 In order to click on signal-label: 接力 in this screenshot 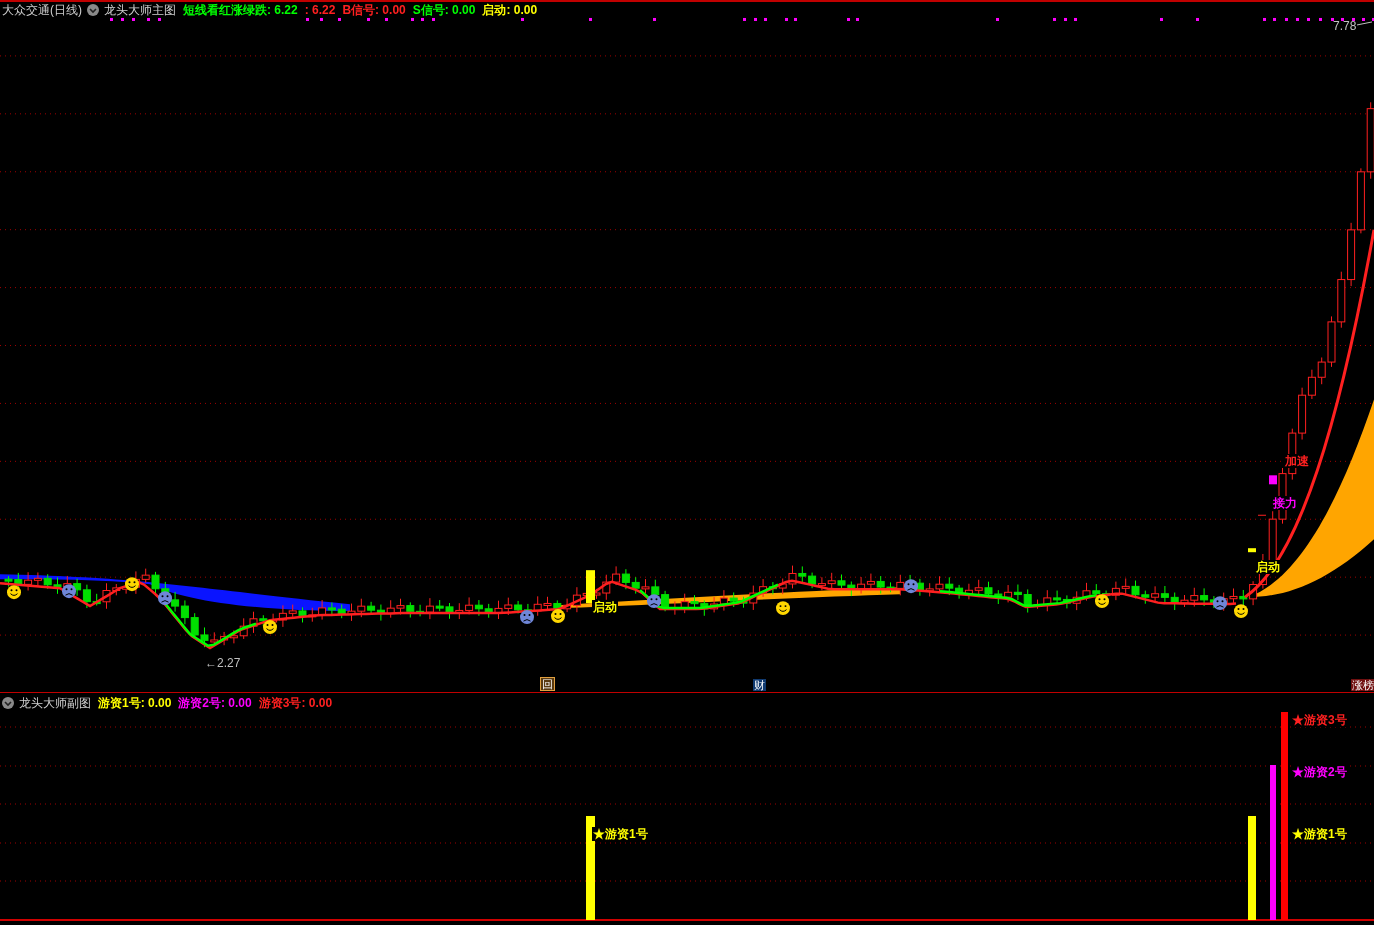, I will do `click(1285, 503)`.